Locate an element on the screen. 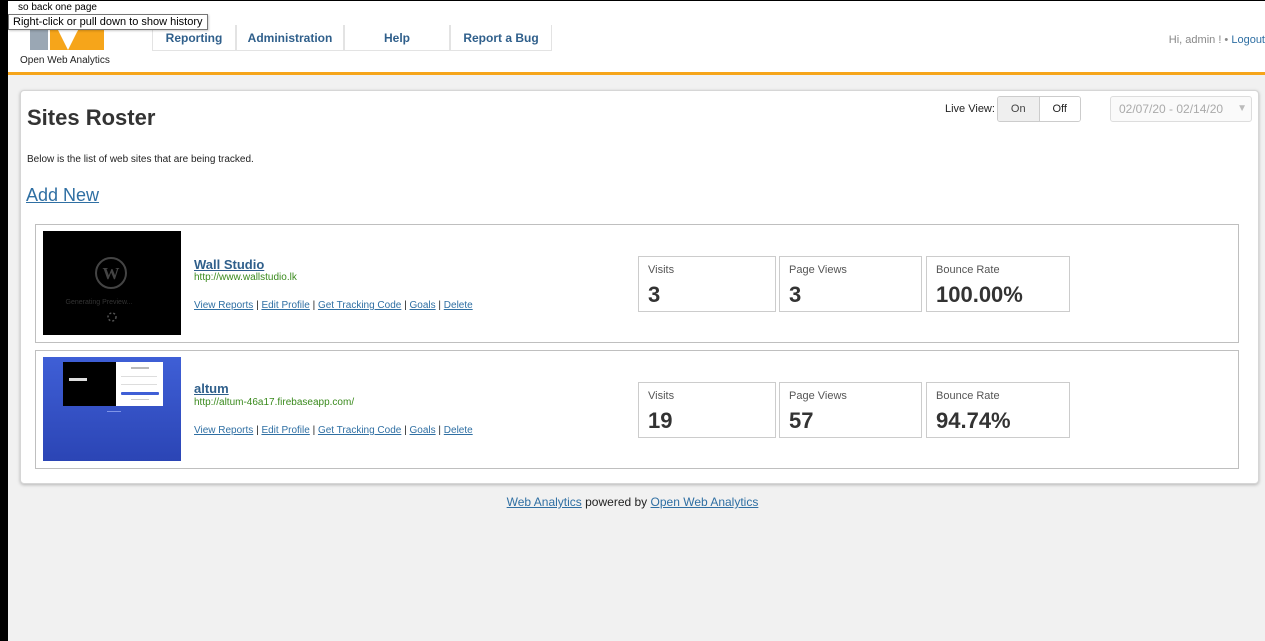 This screenshot has width=1265, height=641. live-view-toggle: On Off is located at coordinates (1039, 109).